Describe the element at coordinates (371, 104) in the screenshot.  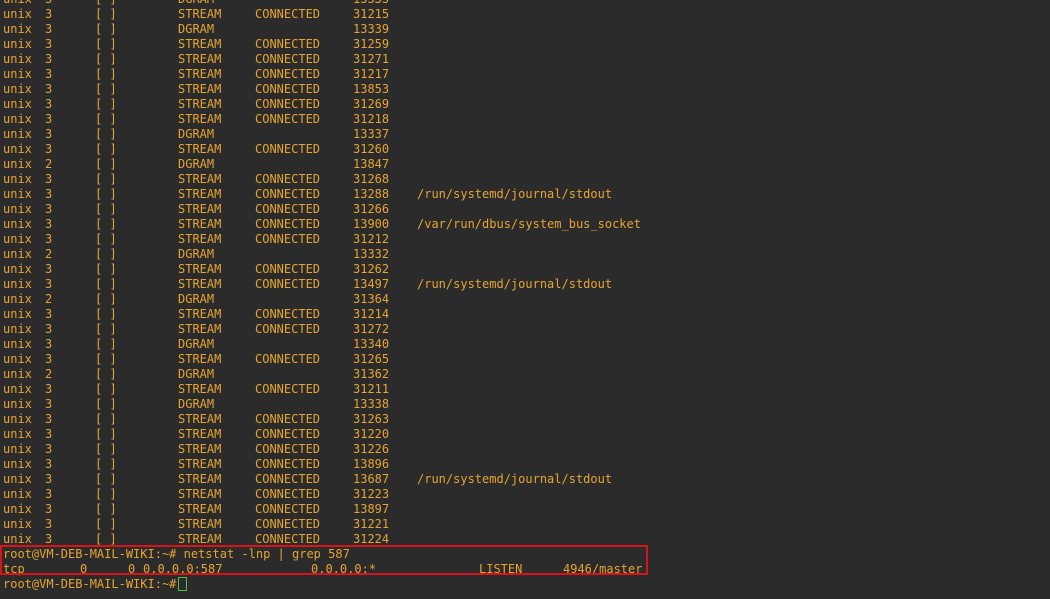
I see `socket-inode: 31269` at that location.